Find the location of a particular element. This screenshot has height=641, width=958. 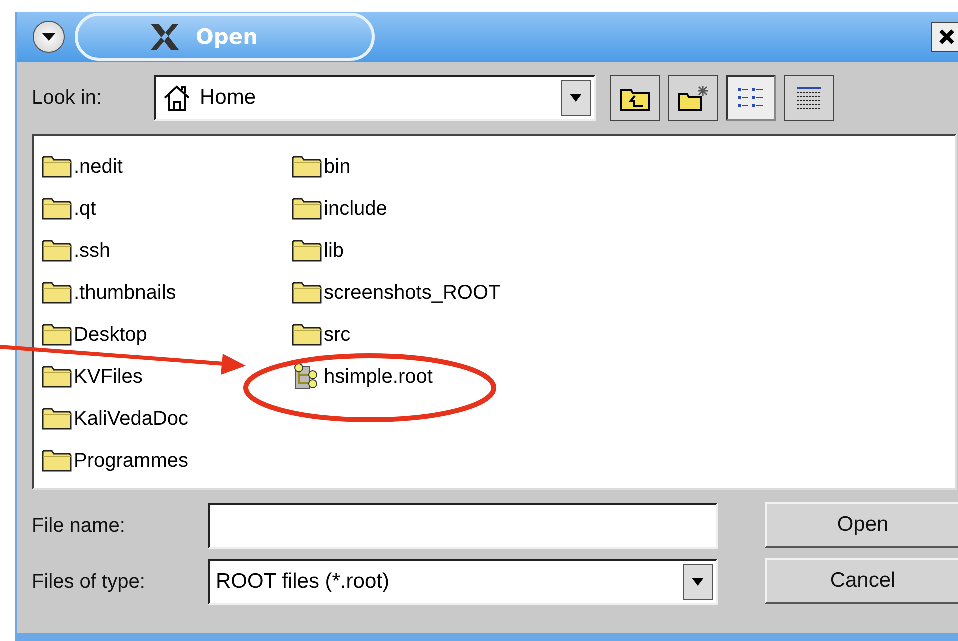

open-button: Open is located at coordinates (861, 525).